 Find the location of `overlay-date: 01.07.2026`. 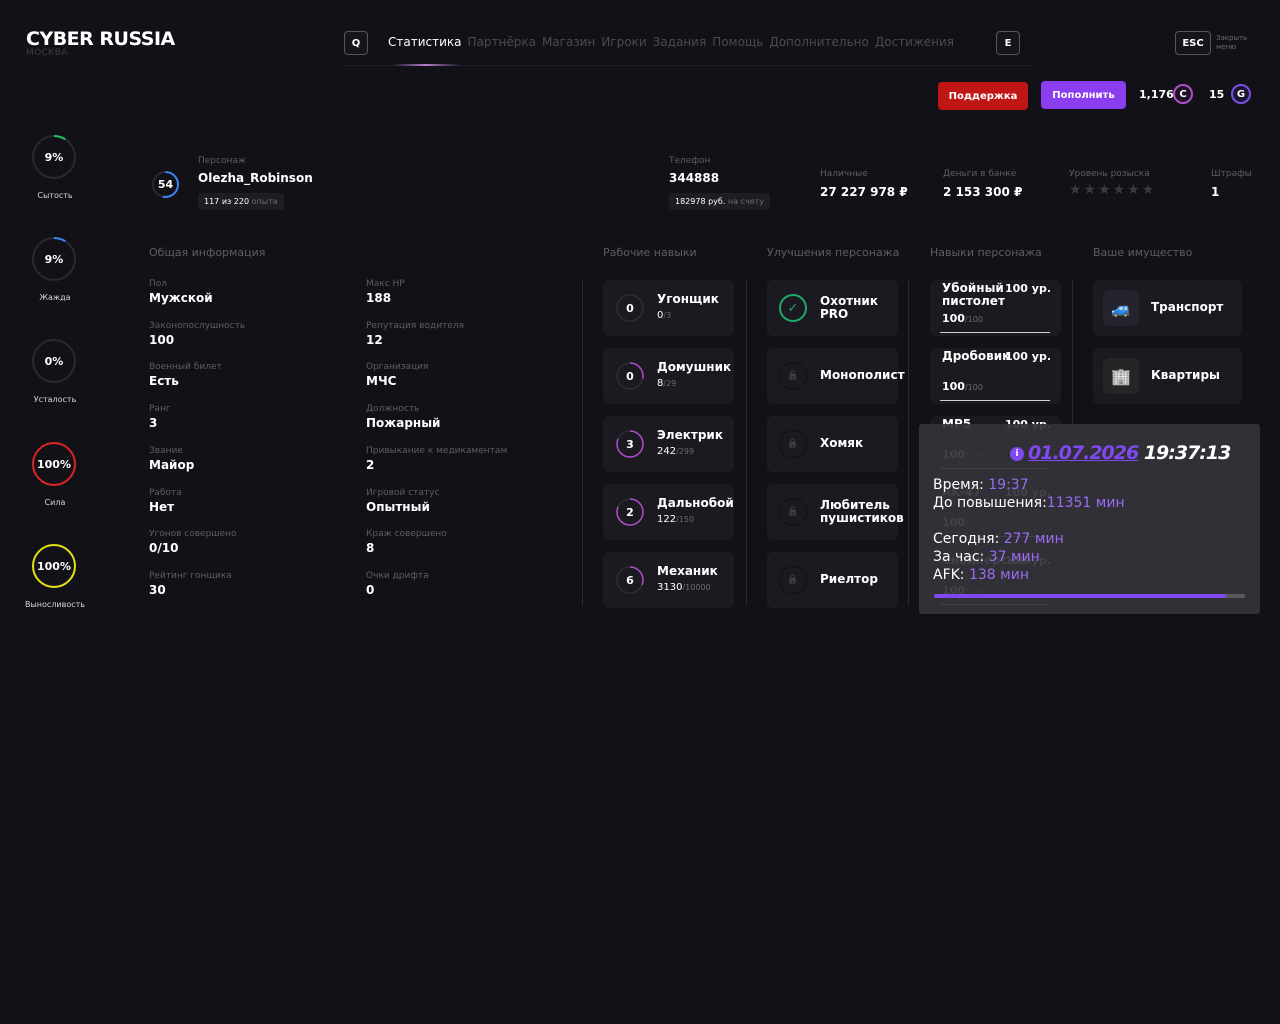

overlay-date: 01.07.2026 is located at coordinates (1083, 453).